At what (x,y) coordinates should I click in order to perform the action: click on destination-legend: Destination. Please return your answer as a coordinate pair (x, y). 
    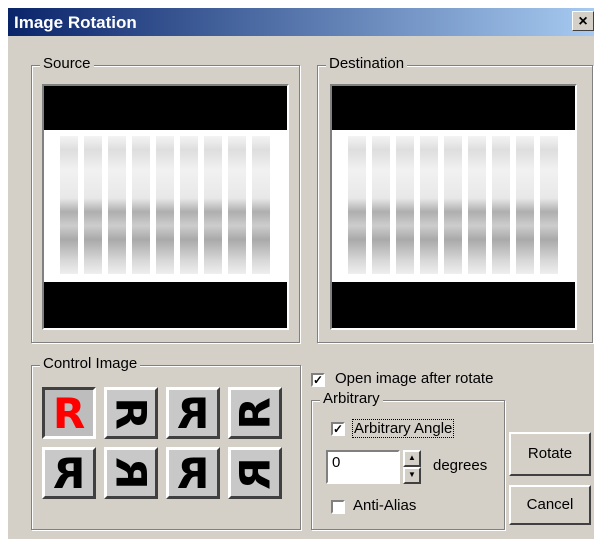
    Looking at the image, I should click on (367, 63).